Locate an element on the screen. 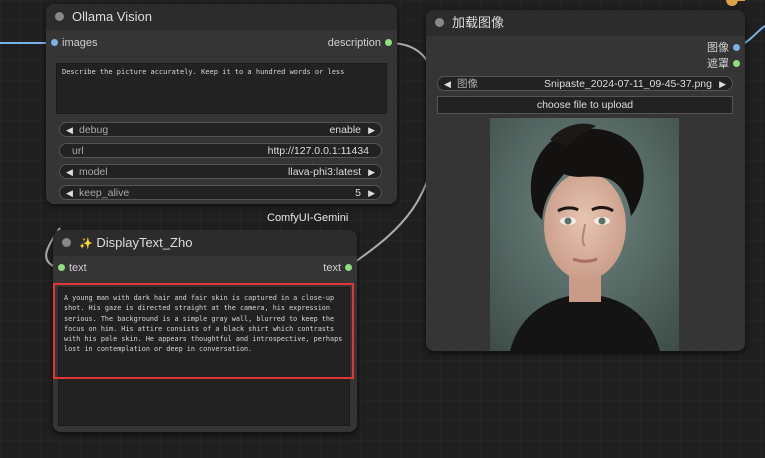  output-slot-description: description is located at coordinates (347, 43).